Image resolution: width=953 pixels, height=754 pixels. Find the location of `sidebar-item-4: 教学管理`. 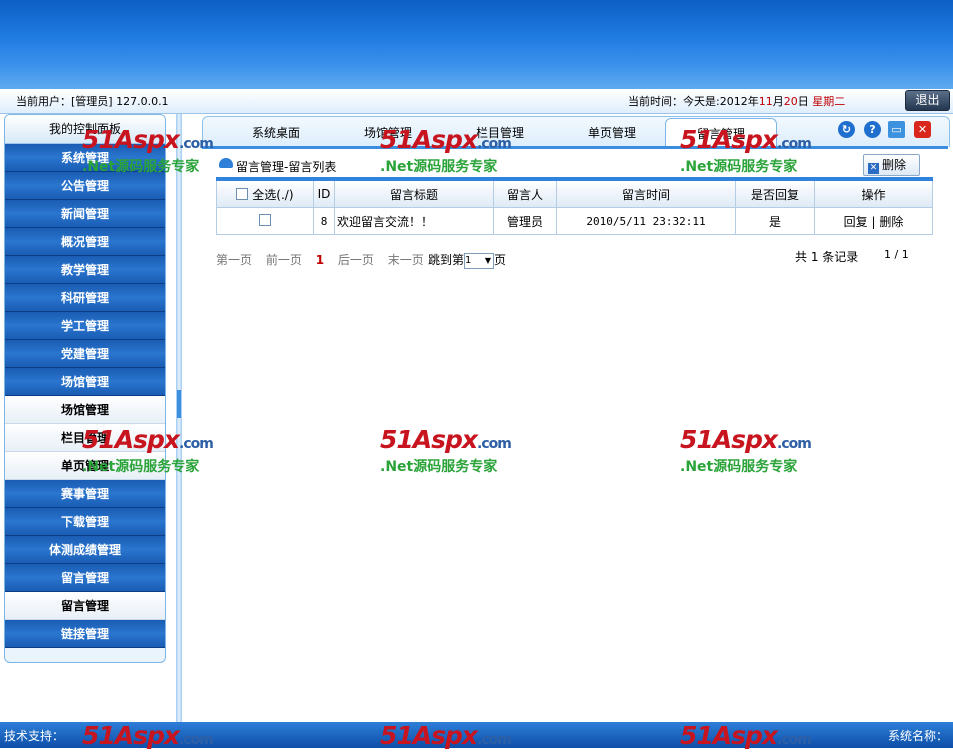

sidebar-item-4: 教学管理 is located at coordinates (85, 270).